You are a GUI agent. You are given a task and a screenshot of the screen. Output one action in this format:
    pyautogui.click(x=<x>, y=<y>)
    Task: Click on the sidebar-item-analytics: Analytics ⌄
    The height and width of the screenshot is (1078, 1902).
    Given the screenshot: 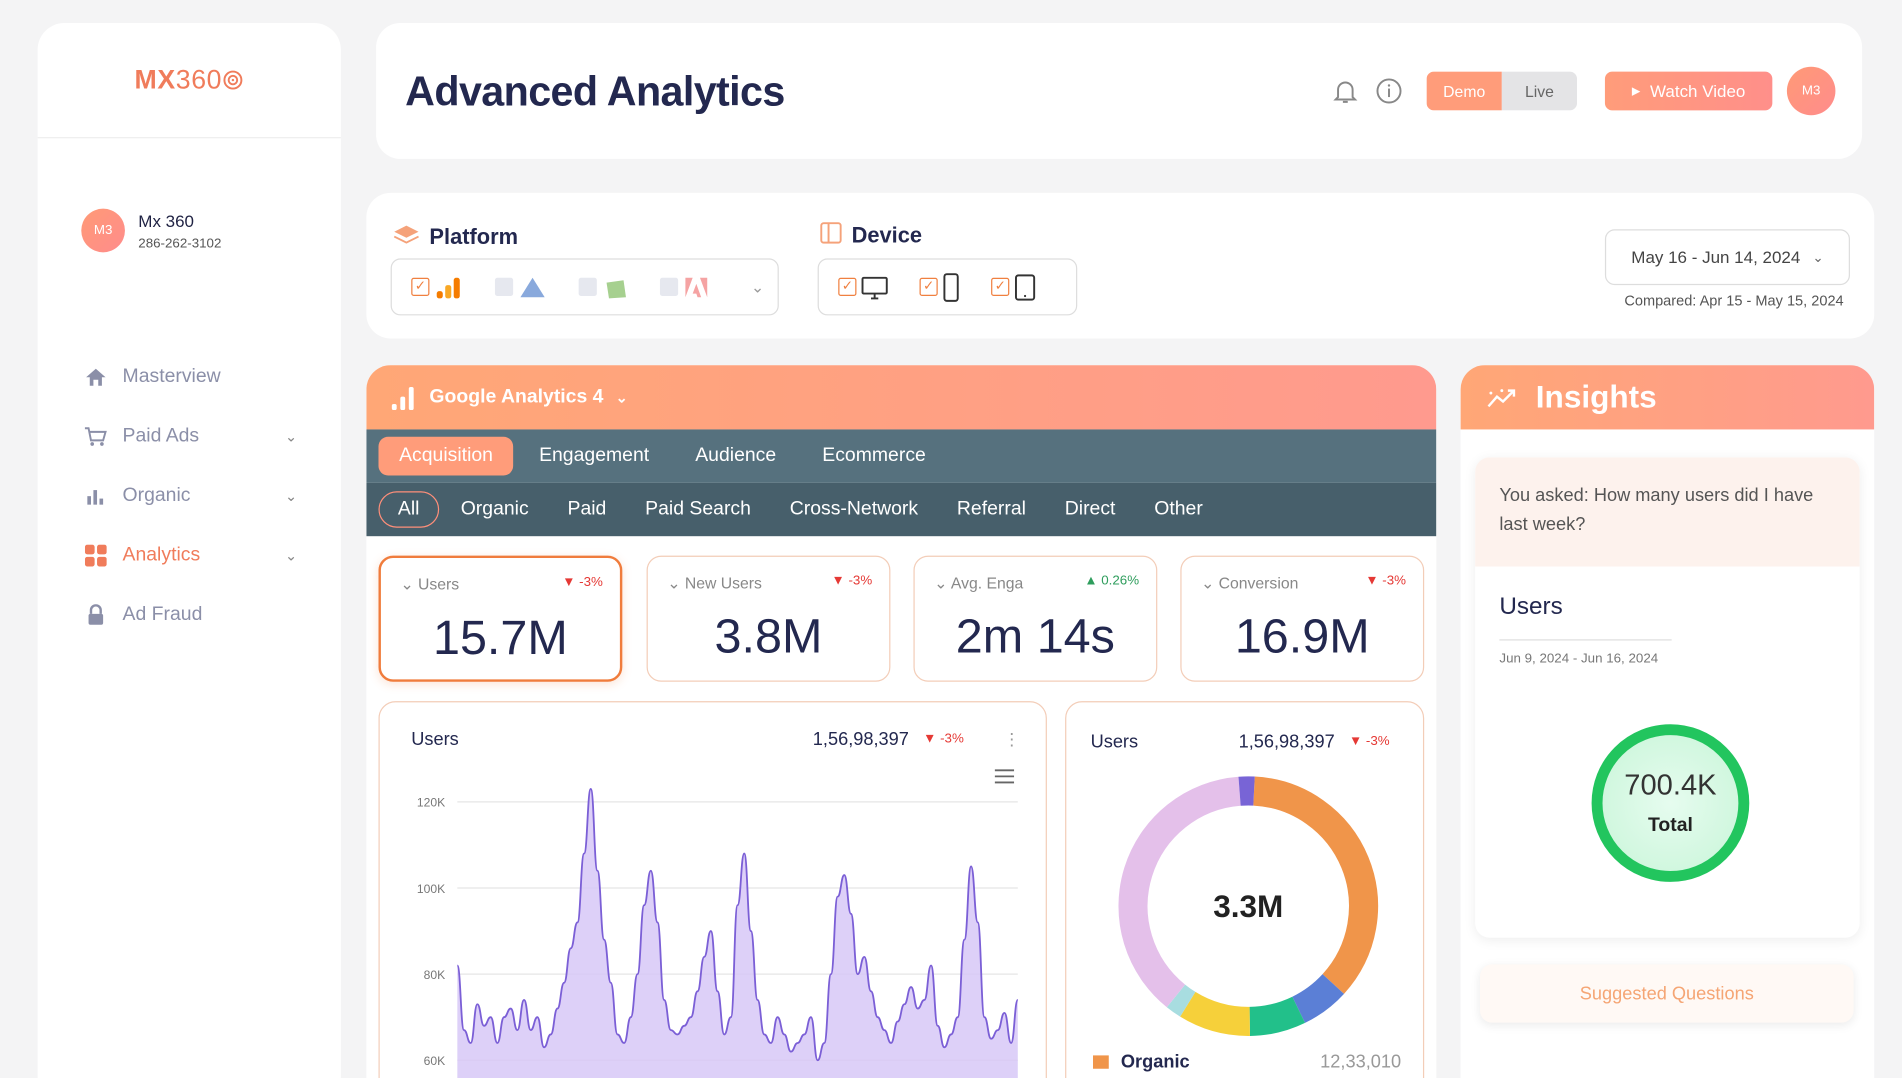 What is the action you would take?
    pyautogui.click(x=189, y=554)
    